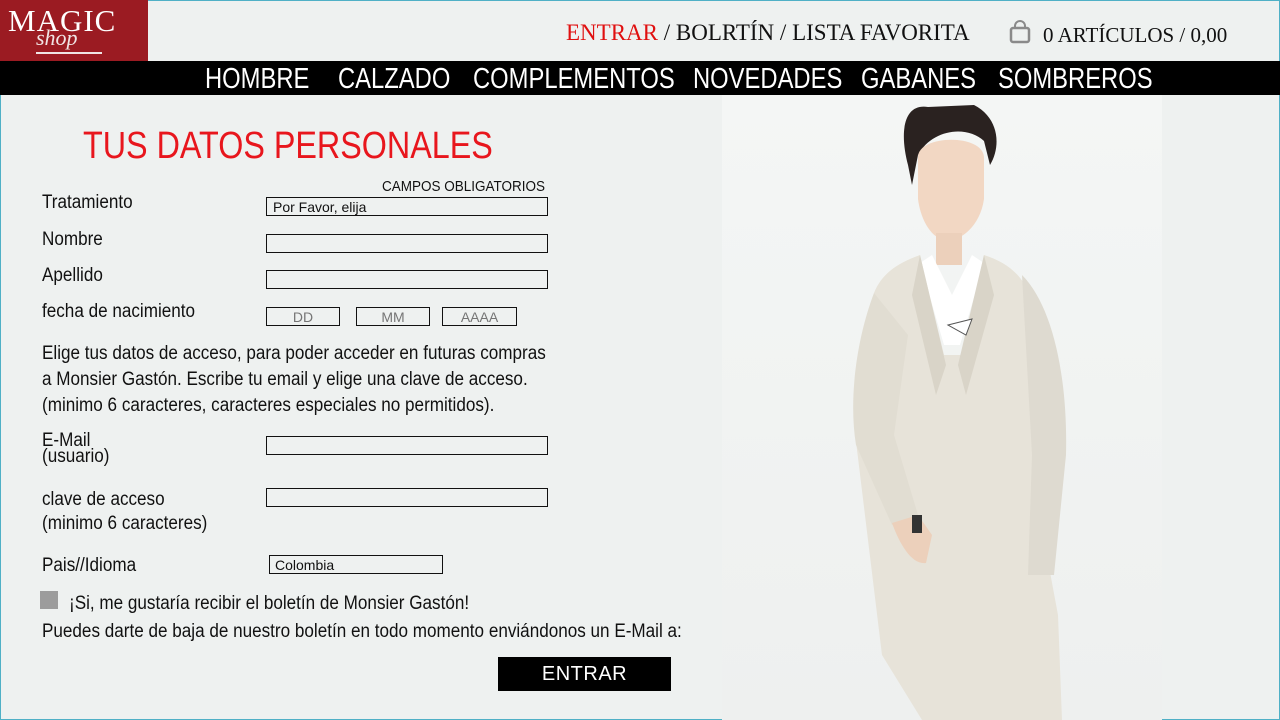 The image size is (1280, 720). What do you see at coordinates (57, 37) in the screenshot?
I see `brand-logo-line2: shop` at bounding box center [57, 37].